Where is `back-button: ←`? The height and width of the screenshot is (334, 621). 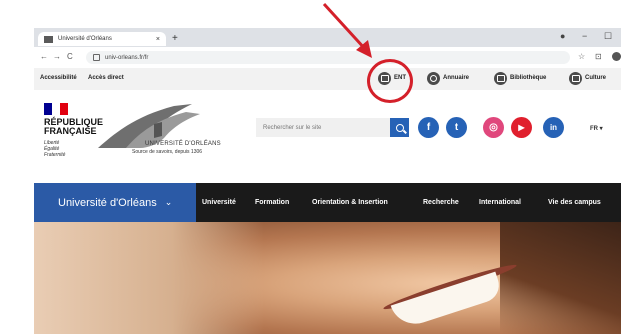 back-button: ← is located at coordinates (44, 56).